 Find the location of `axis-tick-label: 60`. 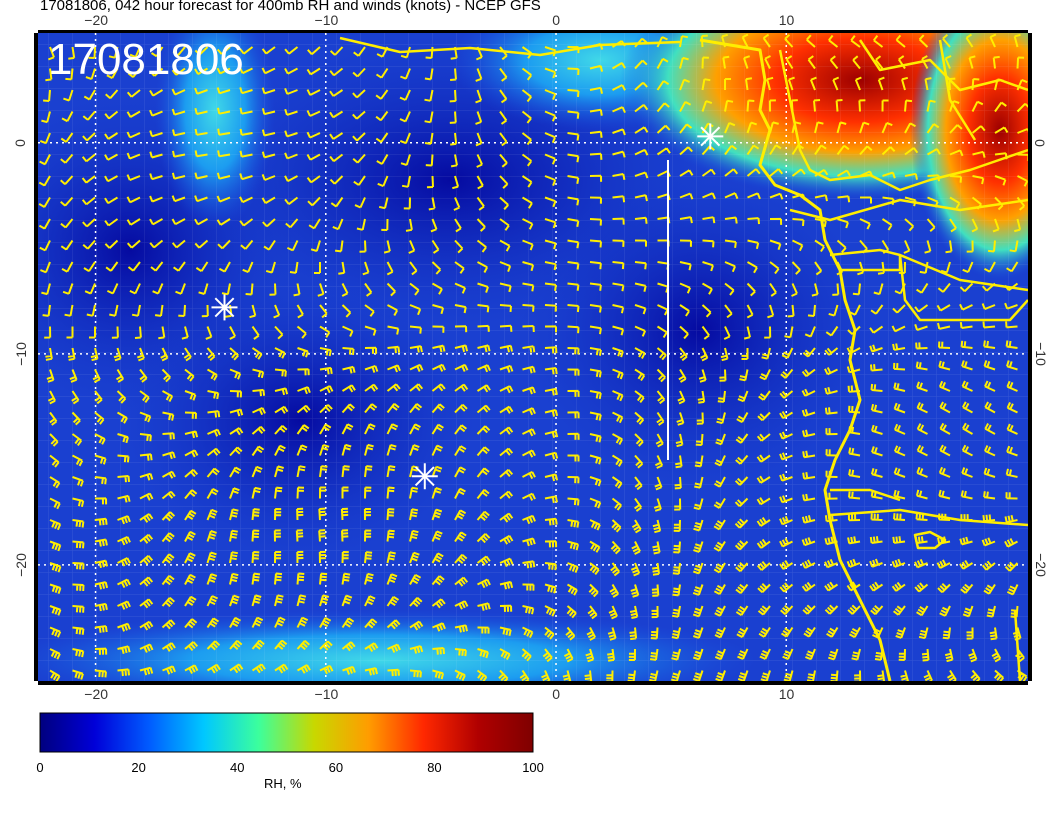

axis-tick-label: 60 is located at coordinates (336, 767).